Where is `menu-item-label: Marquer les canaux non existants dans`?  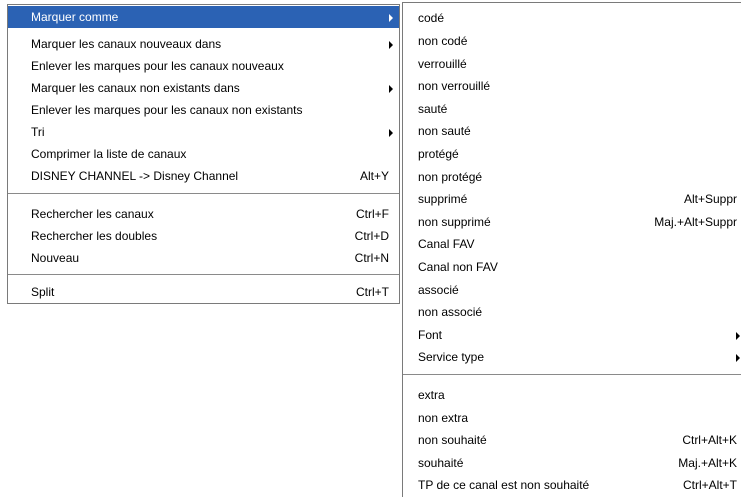 menu-item-label: Marquer les canaux non existants dans is located at coordinates (135, 88).